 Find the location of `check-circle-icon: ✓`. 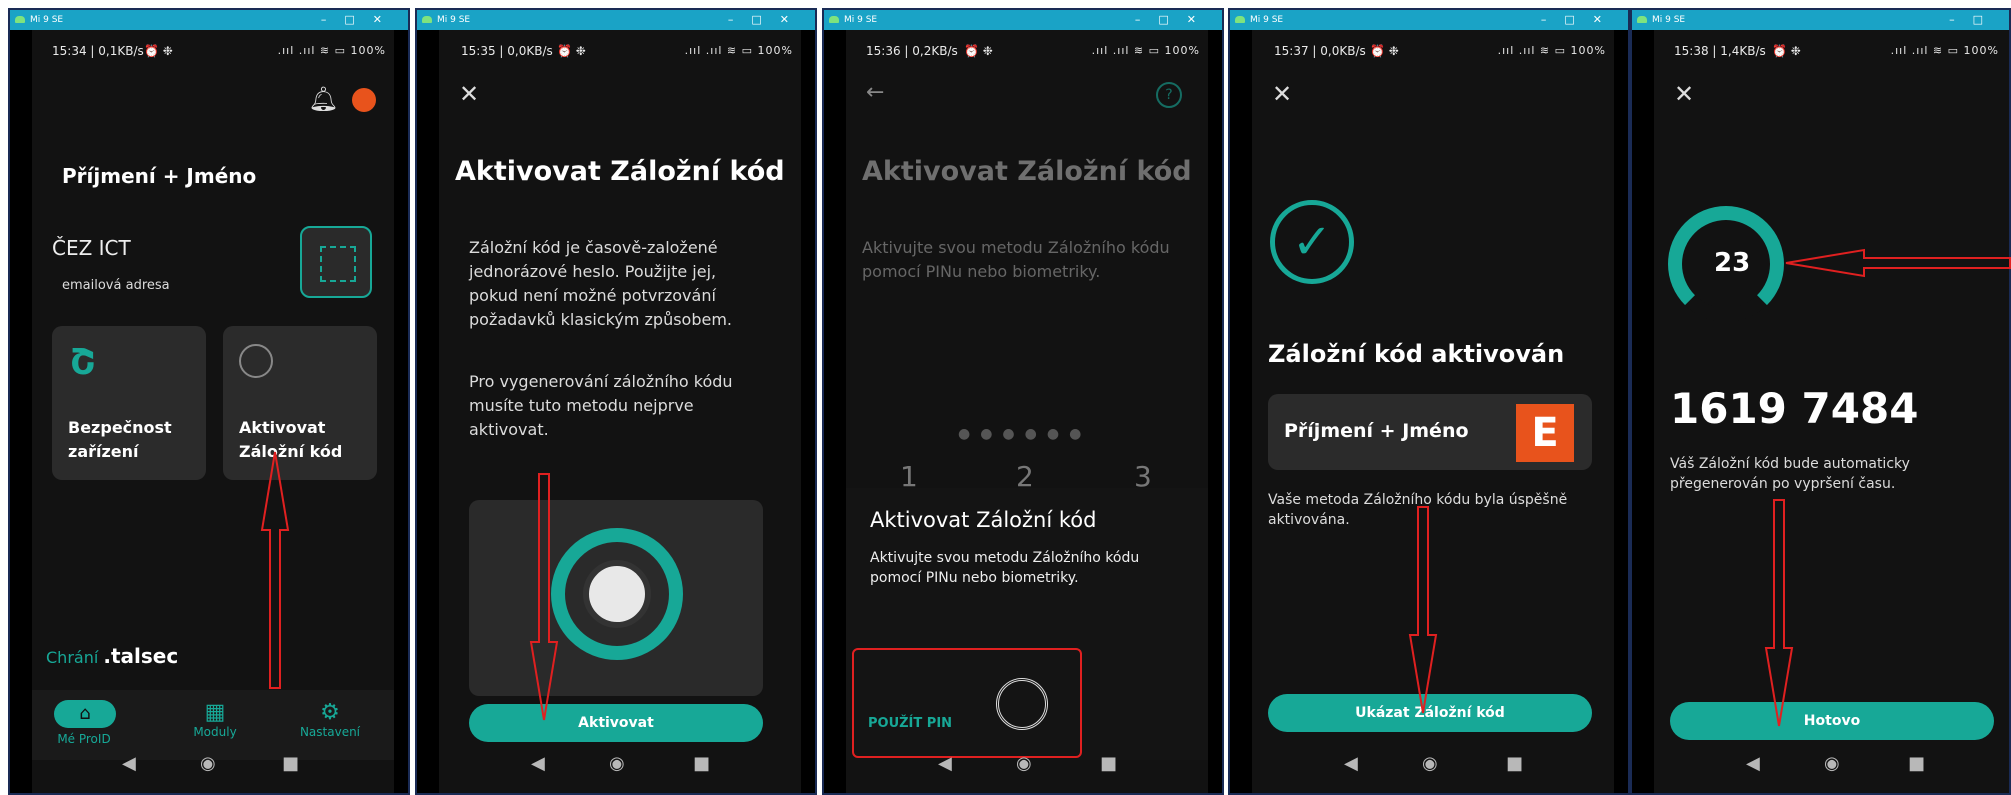

check-circle-icon: ✓ is located at coordinates (1312, 242).